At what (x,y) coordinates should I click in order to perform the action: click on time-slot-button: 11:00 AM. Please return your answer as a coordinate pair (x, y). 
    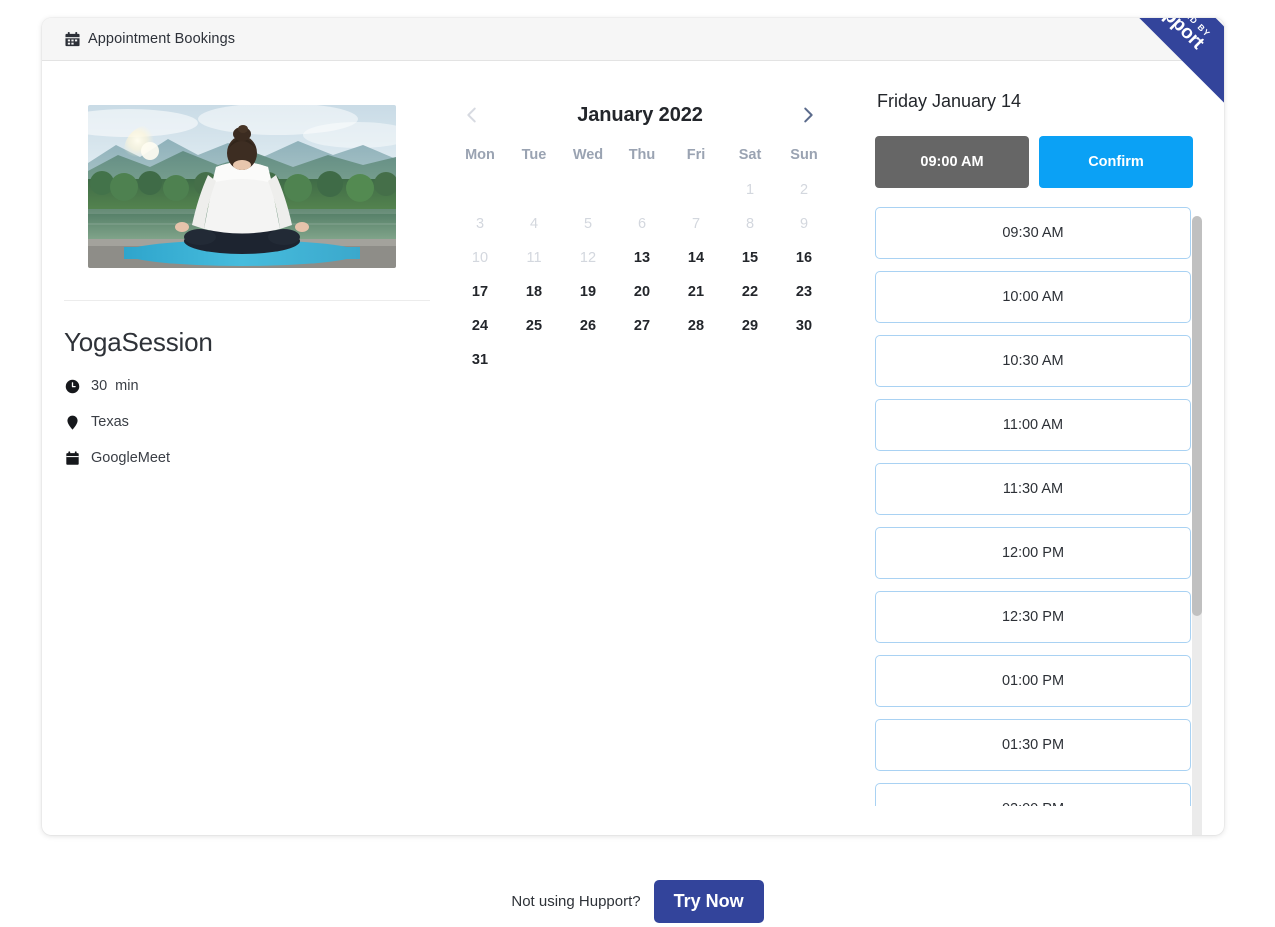
    Looking at the image, I should click on (1033, 425).